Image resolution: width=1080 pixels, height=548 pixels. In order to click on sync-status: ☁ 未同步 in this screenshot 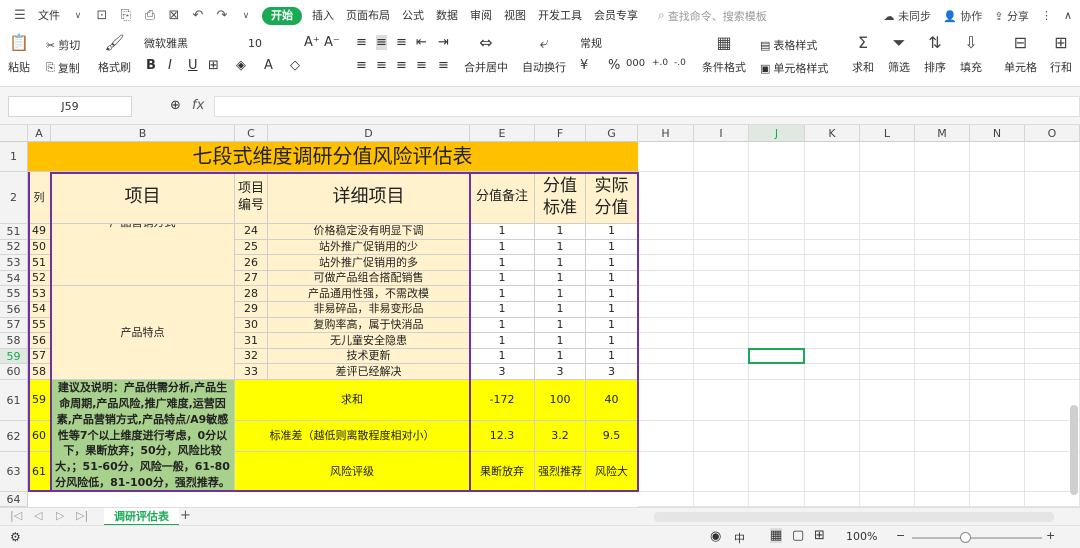, I will do `click(908, 16)`.